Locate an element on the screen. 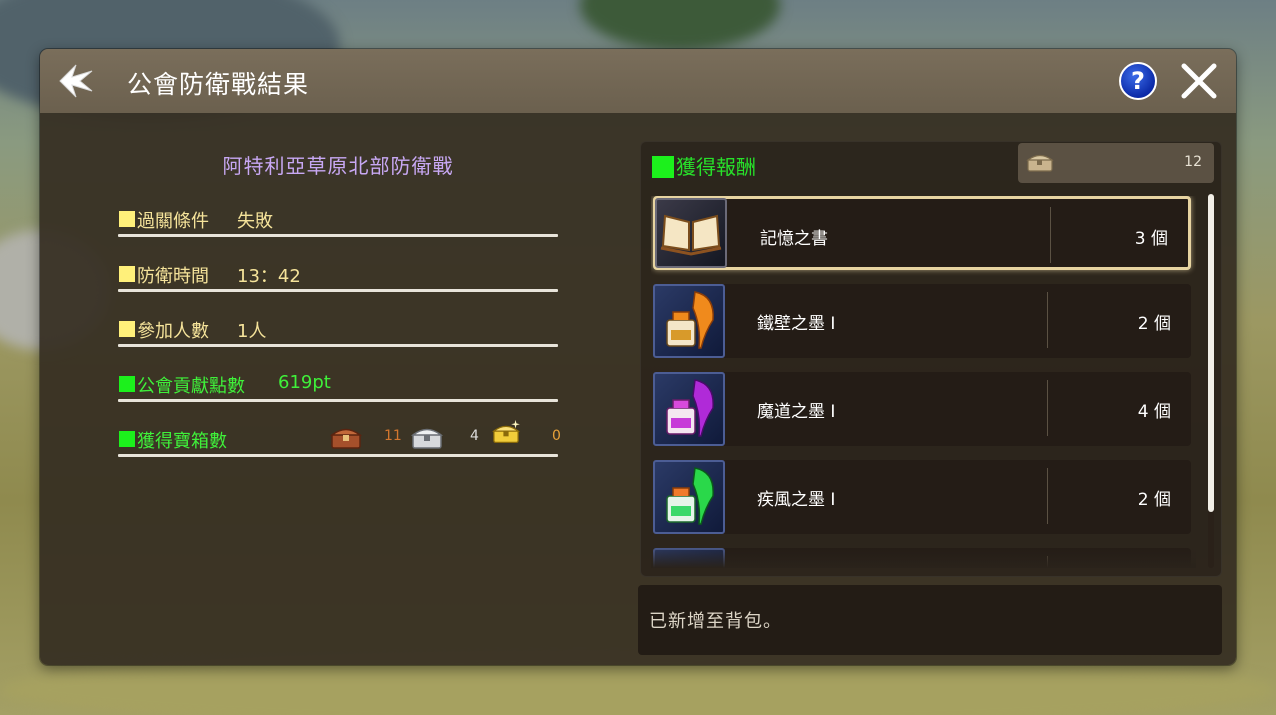 The width and height of the screenshot is (1276, 715). stat-row-condition: 過關條件 失敗 is located at coordinates (338, 219).